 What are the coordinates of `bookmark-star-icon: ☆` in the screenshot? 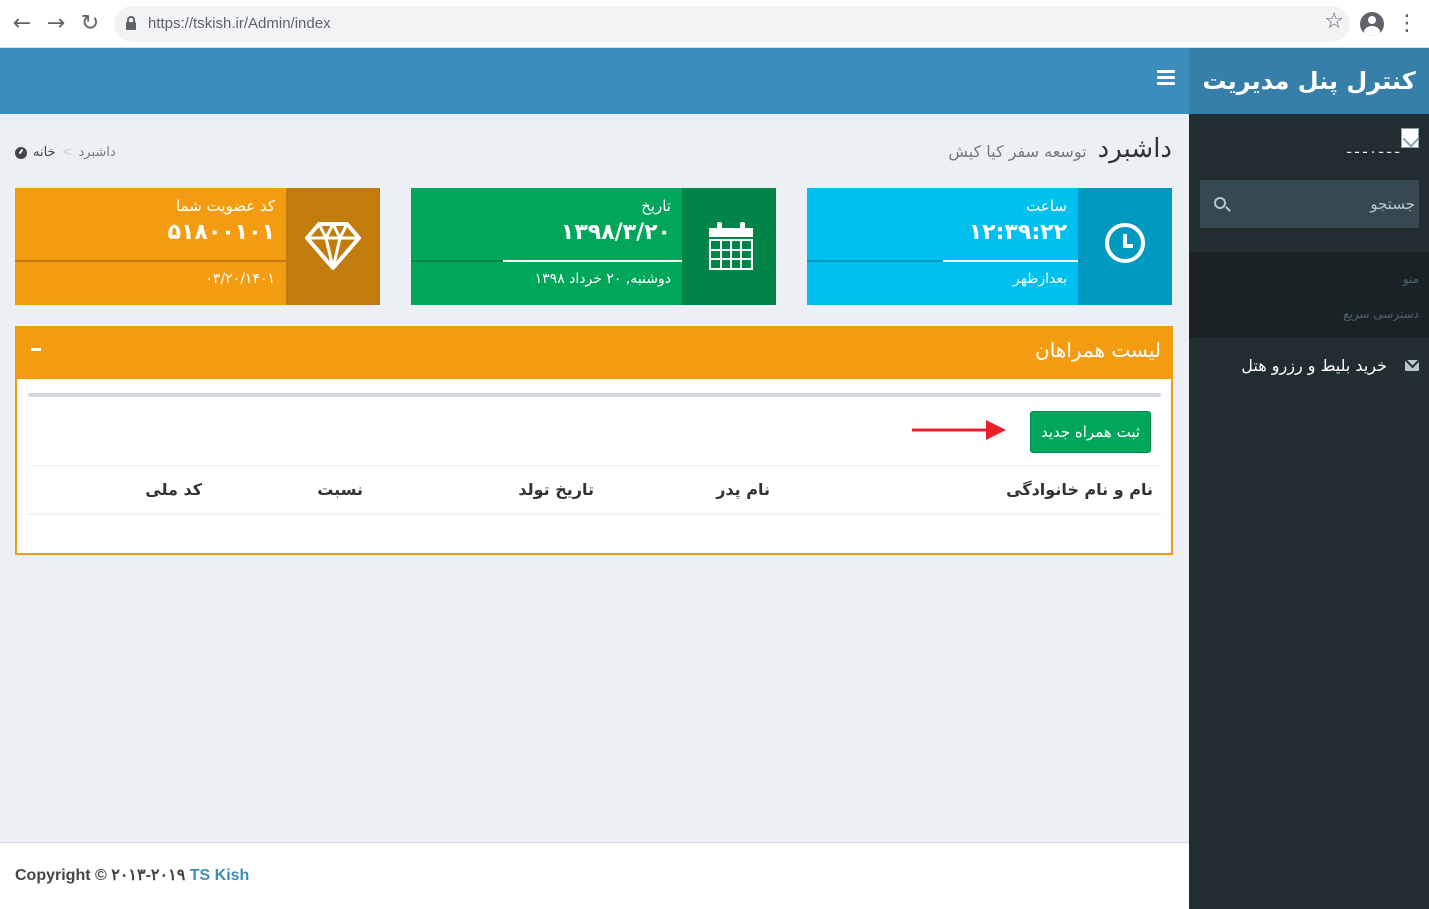 It's located at (1334, 21).